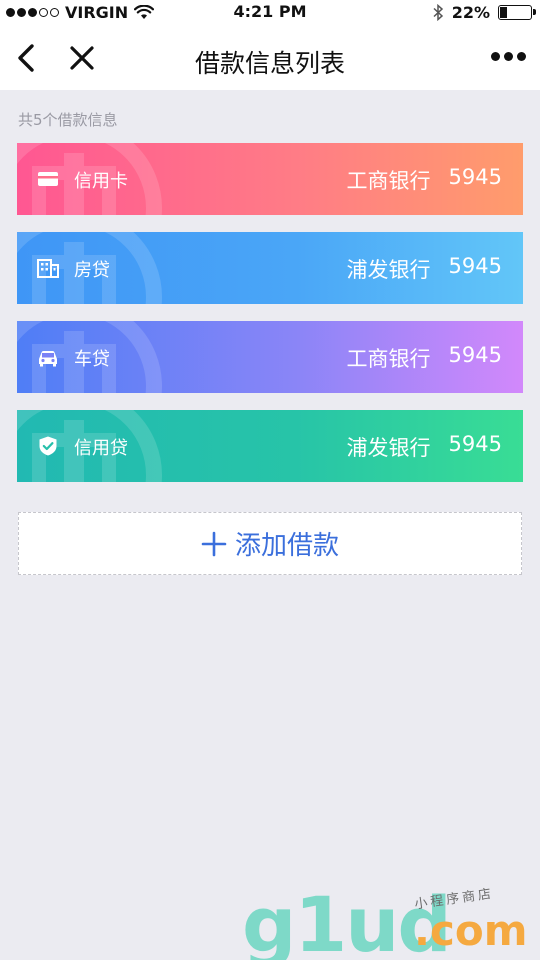  What do you see at coordinates (270, 268) in the screenshot?
I see `loan-card-mortgage: 房贷 浦发银行 5945` at bounding box center [270, 268].